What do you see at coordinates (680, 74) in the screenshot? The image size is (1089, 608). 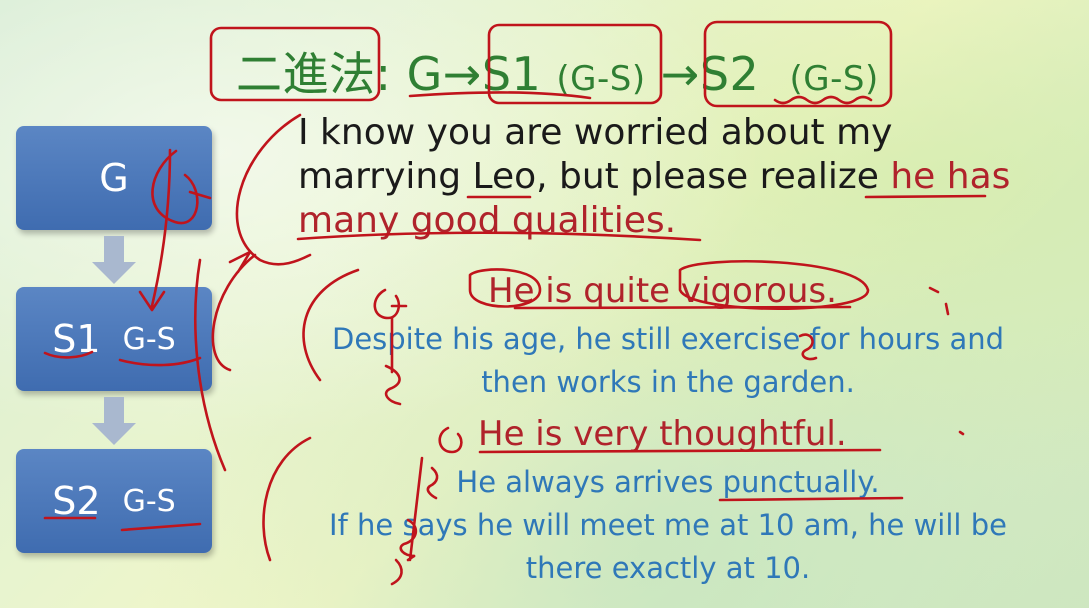 I see `title-arrow-2: →` at bounding box center [680, 74].